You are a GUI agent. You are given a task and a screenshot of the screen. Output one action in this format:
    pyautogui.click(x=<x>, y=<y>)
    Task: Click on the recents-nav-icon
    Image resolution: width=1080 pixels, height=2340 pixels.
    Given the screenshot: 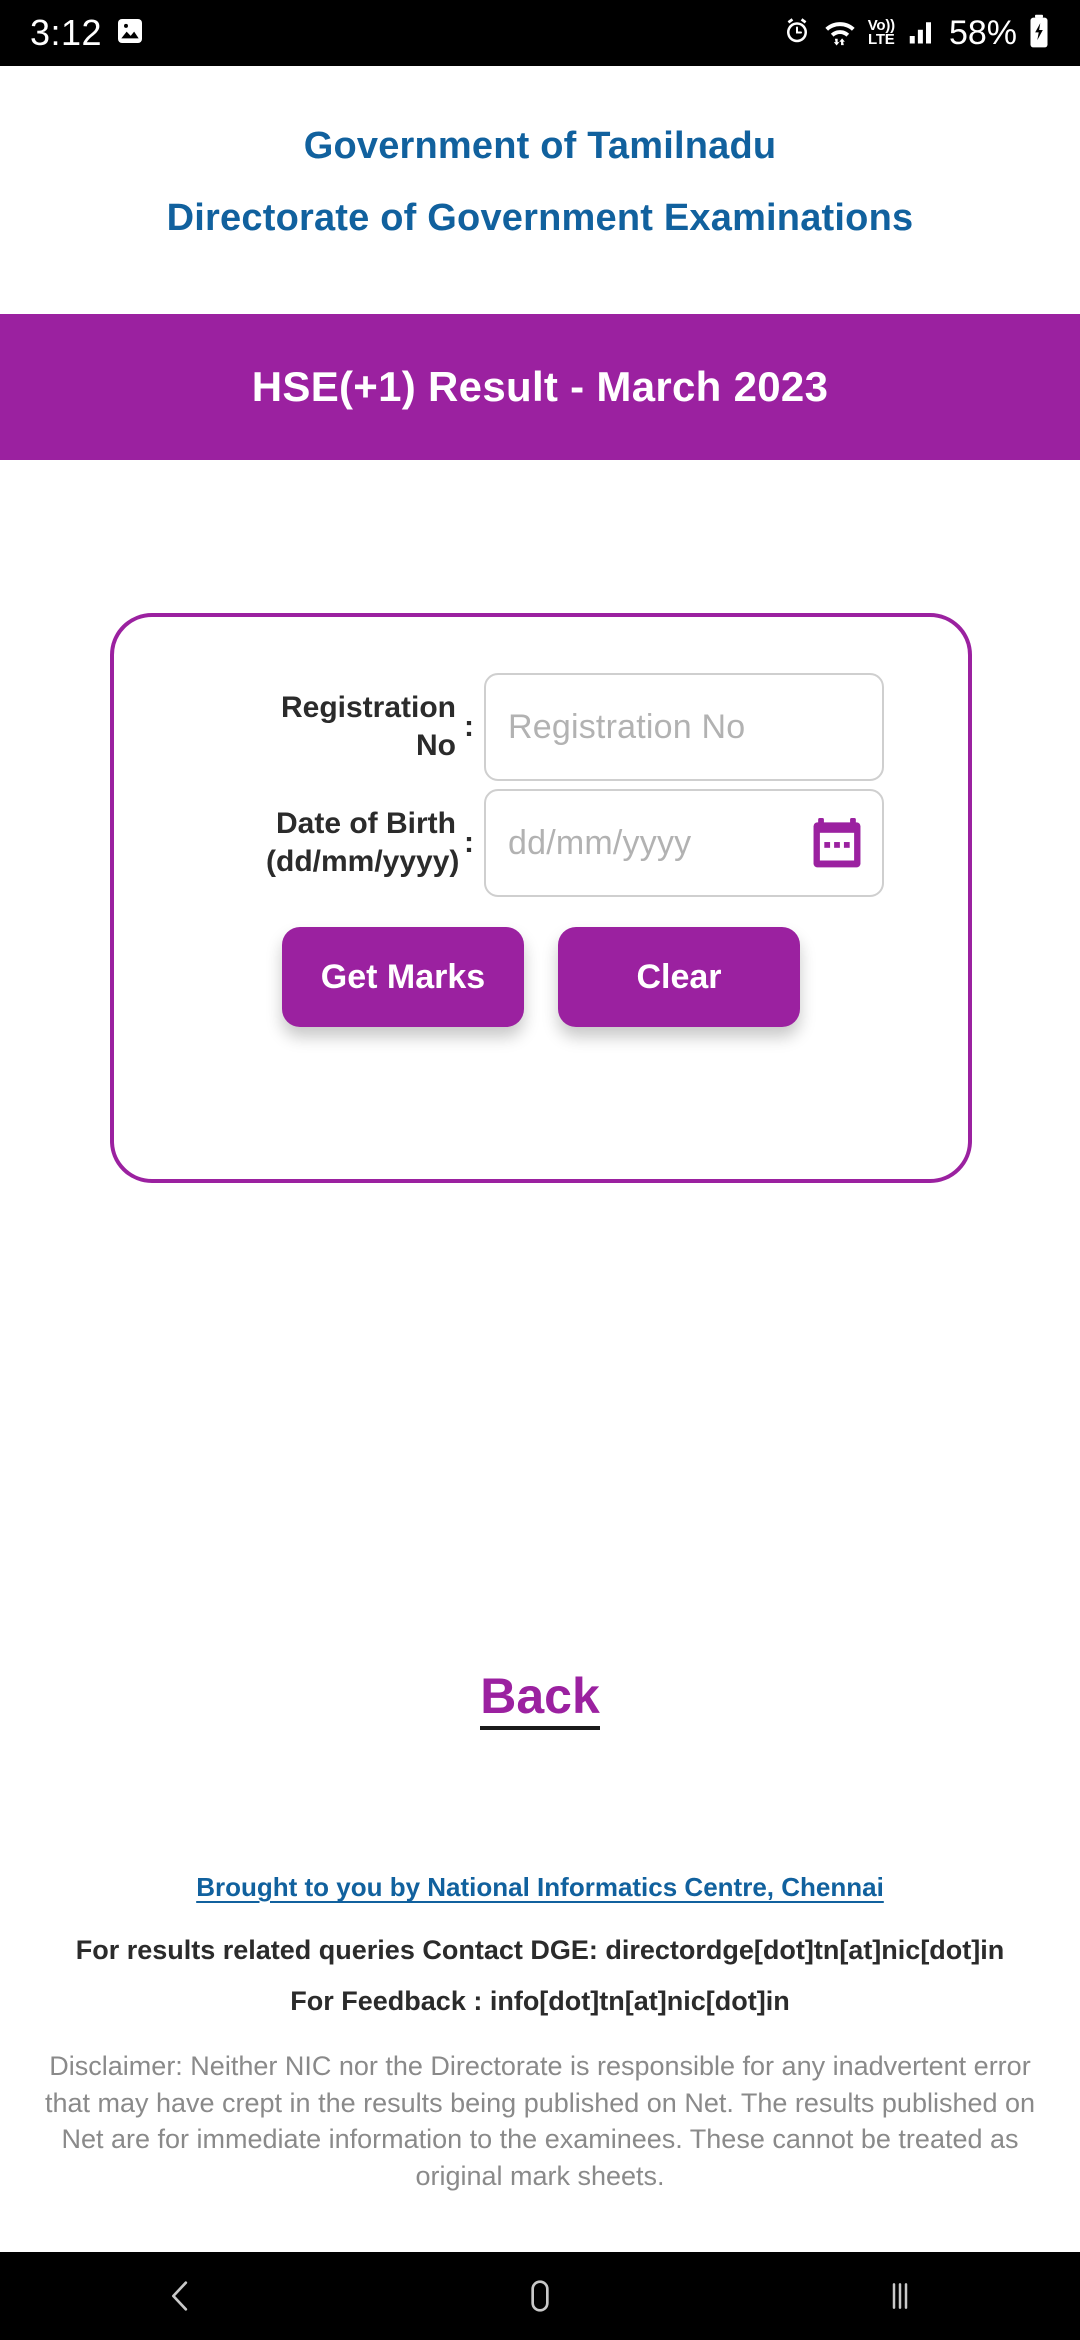 What is the action you would take?
    pyautogui.click(x=900, y=2296)
    